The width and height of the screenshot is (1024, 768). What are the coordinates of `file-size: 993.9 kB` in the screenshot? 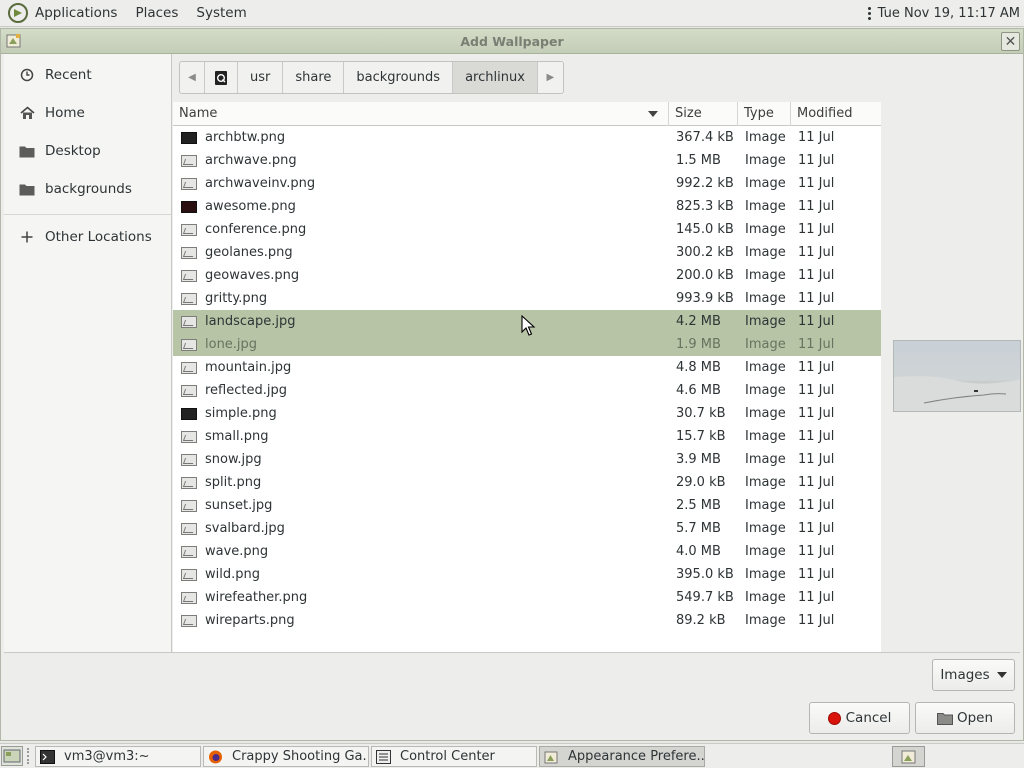 It's located at (705, 298).